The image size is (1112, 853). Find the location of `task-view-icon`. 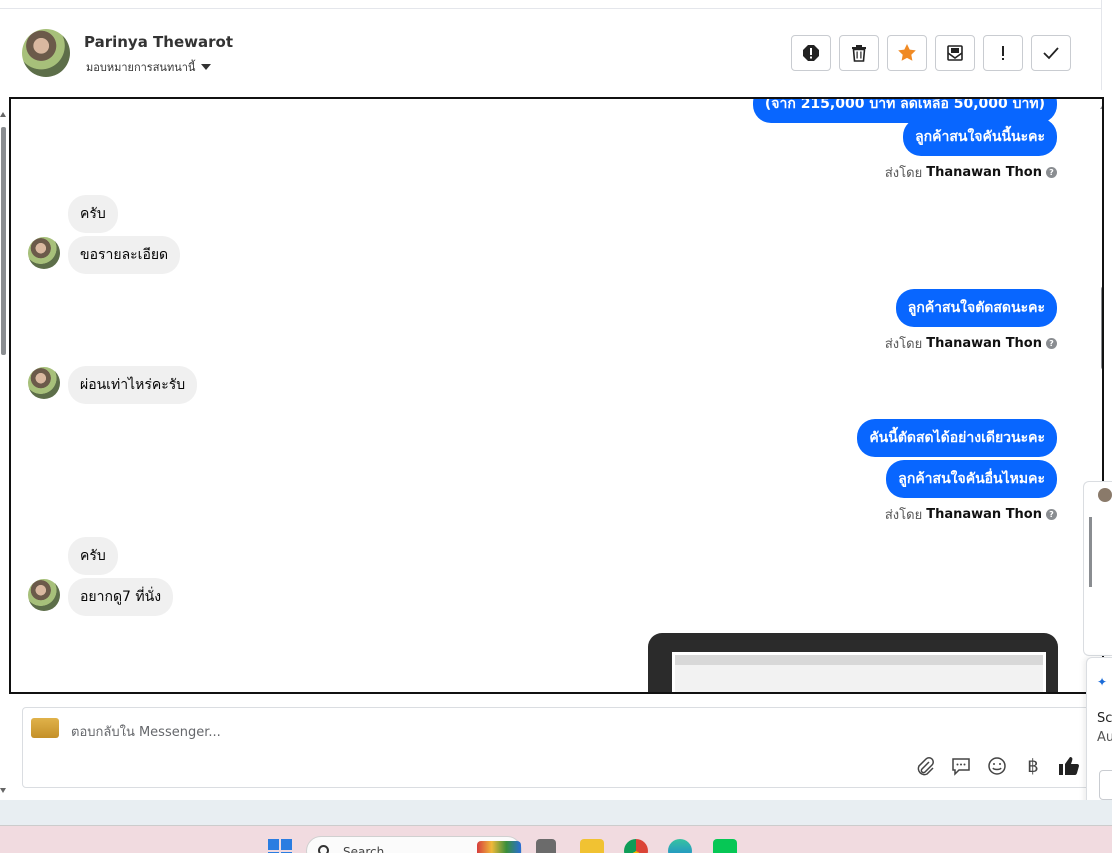

task-view-icon is located at coordinates (546, 846).